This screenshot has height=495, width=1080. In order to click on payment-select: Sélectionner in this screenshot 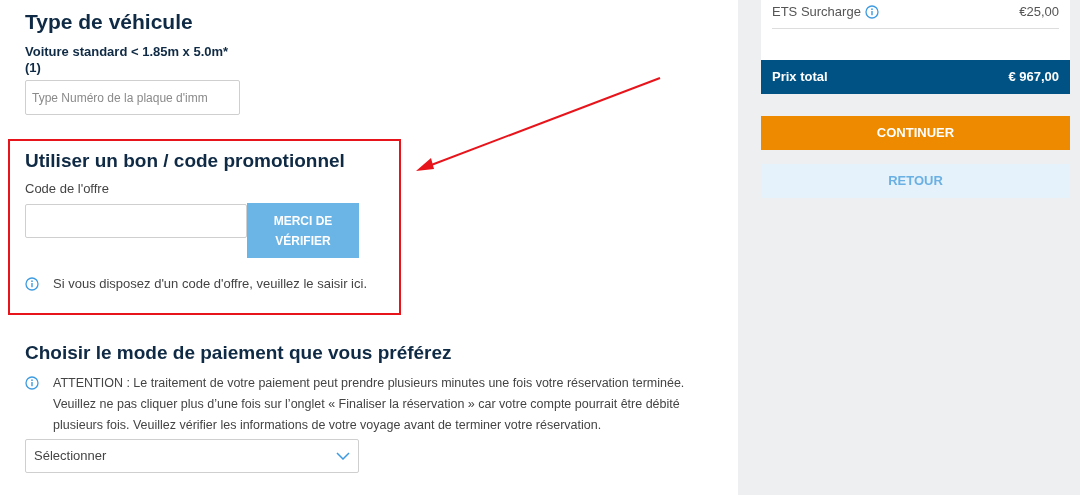, I will do `click(192, 456)`.